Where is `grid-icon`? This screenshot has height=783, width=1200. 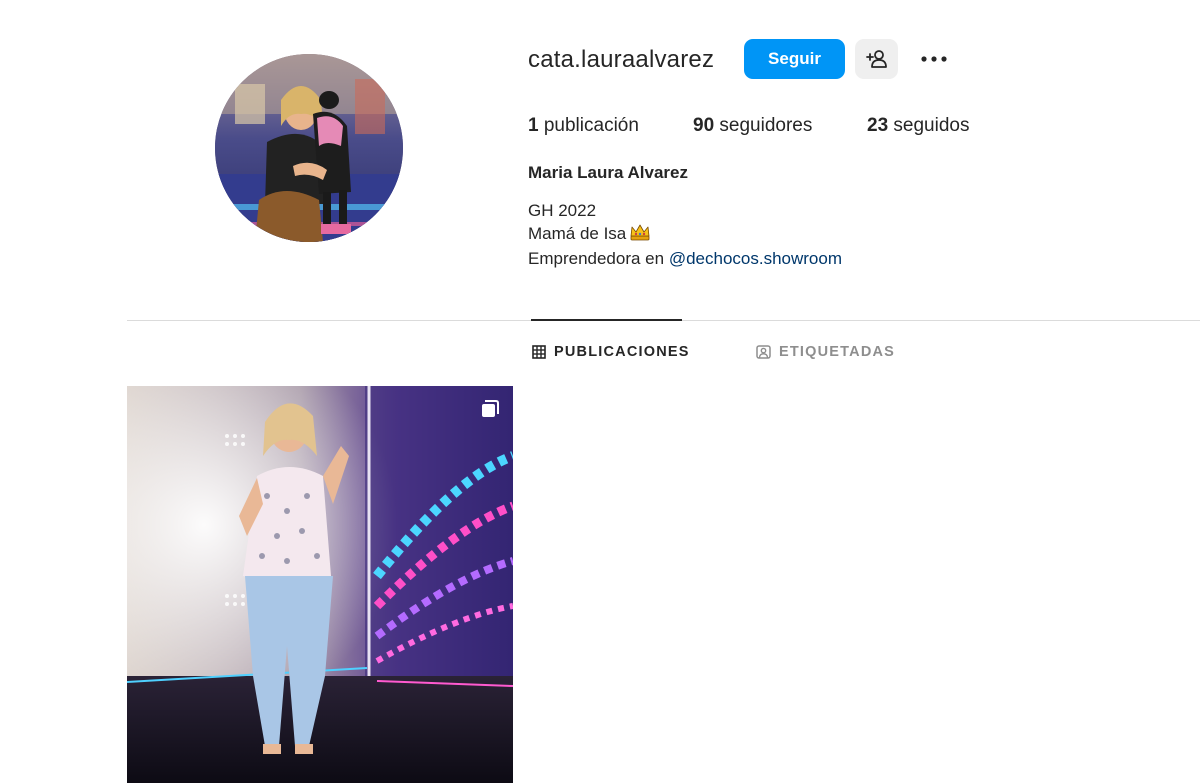
grid-icon is located at coordinates (539, 352).